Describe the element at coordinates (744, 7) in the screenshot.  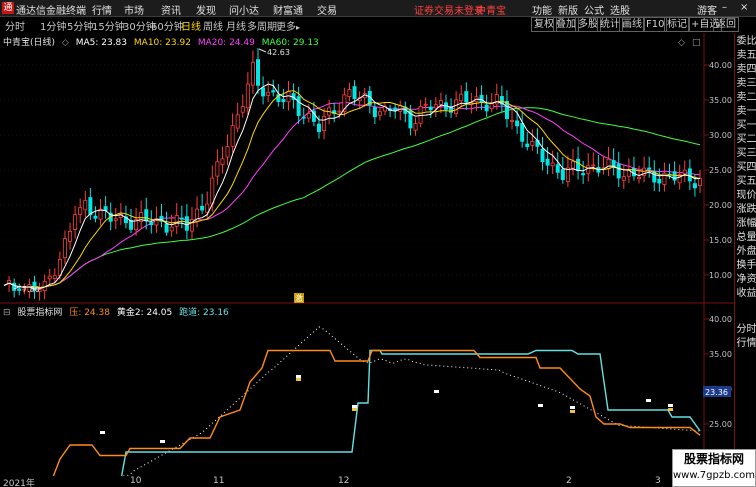
I see `close-icon: ×` at that location.